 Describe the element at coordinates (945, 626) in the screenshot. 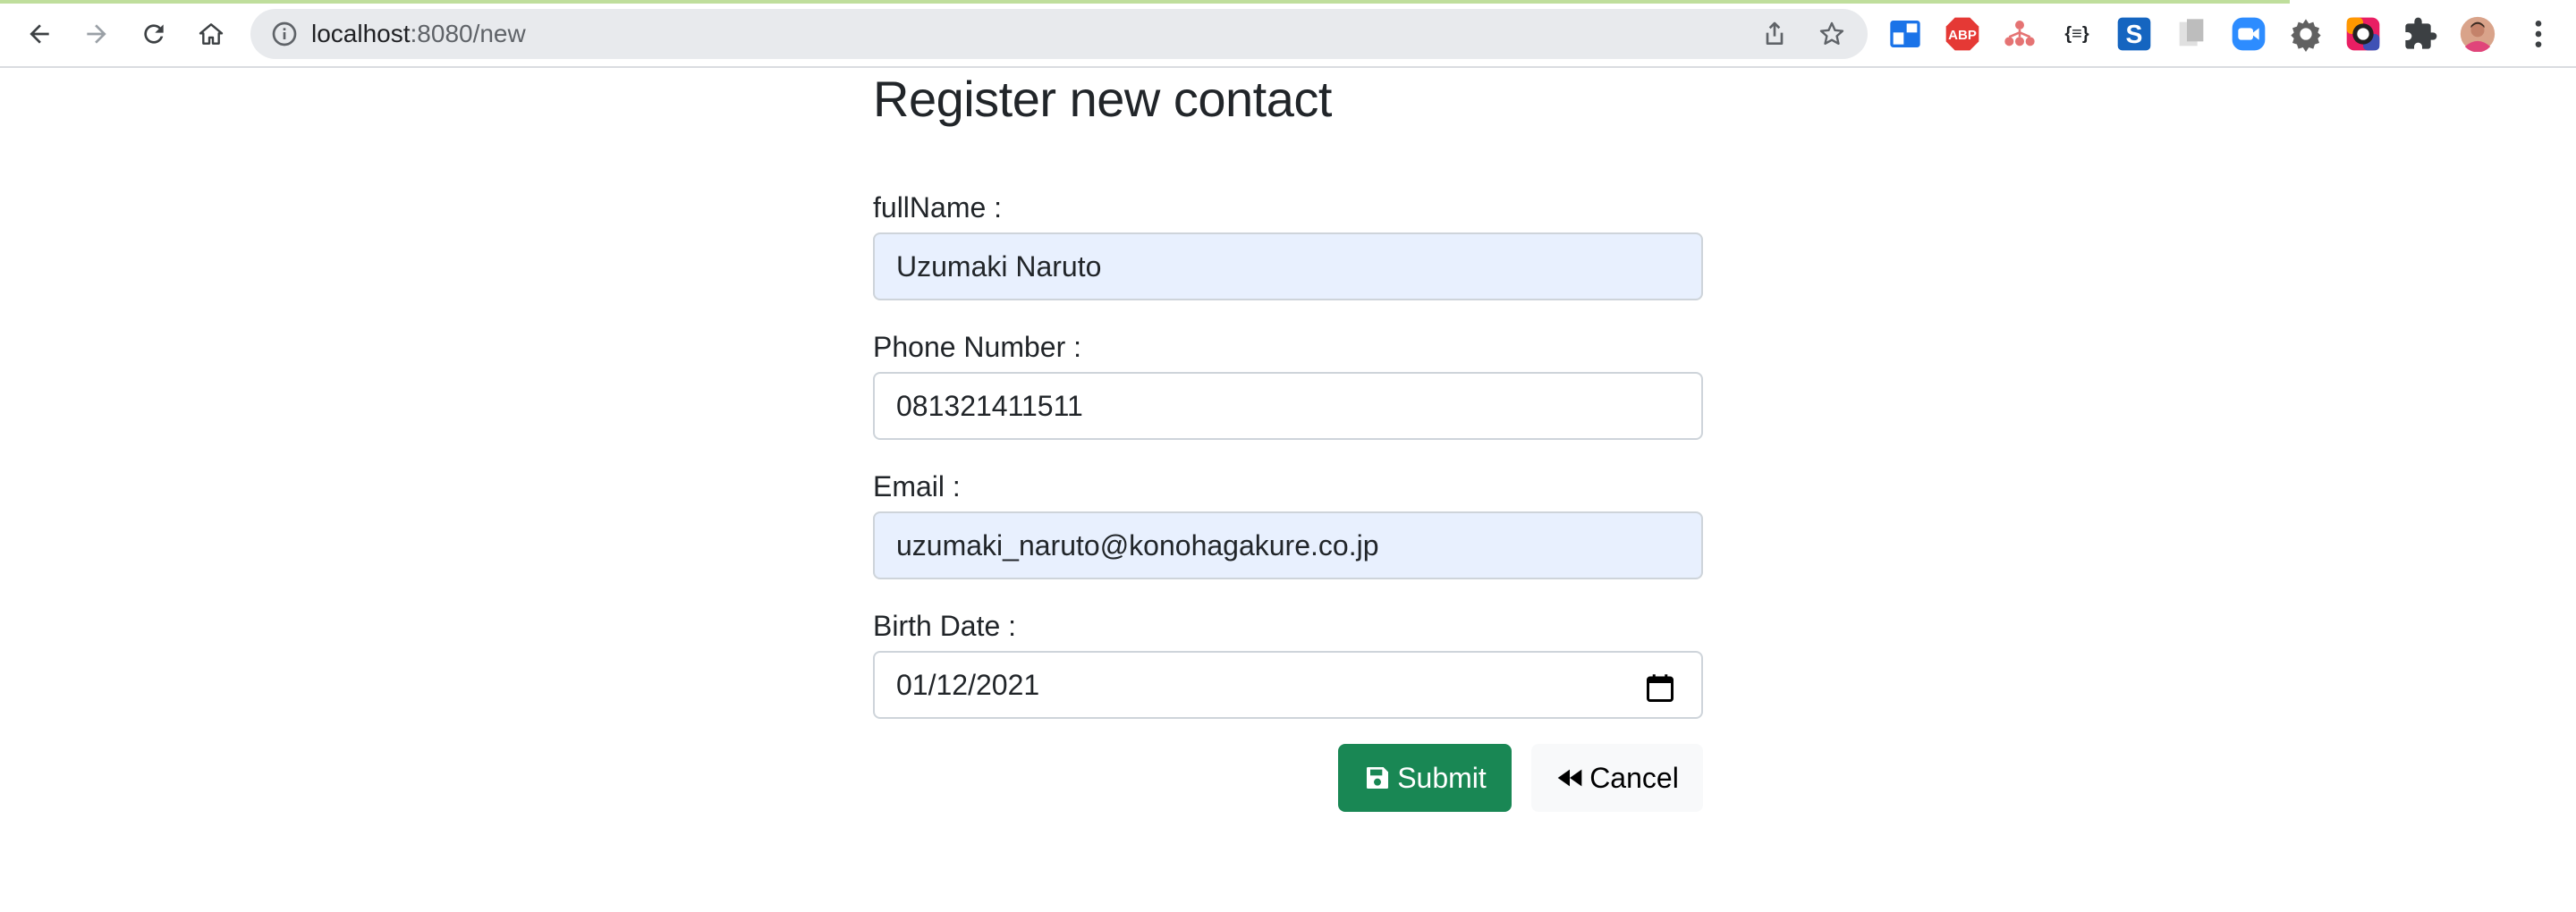

I see `birthdate-label: Birth Date :` at that location.